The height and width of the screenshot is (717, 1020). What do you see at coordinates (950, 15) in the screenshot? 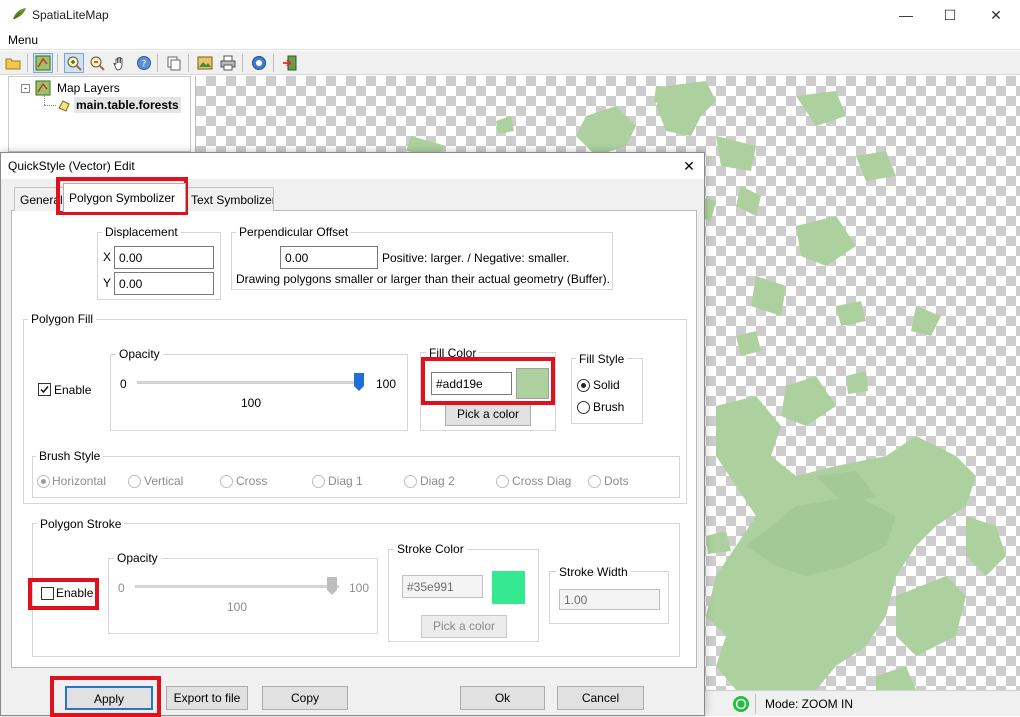
I see `maximize-button: ☐` at bounding box center [950, 15].